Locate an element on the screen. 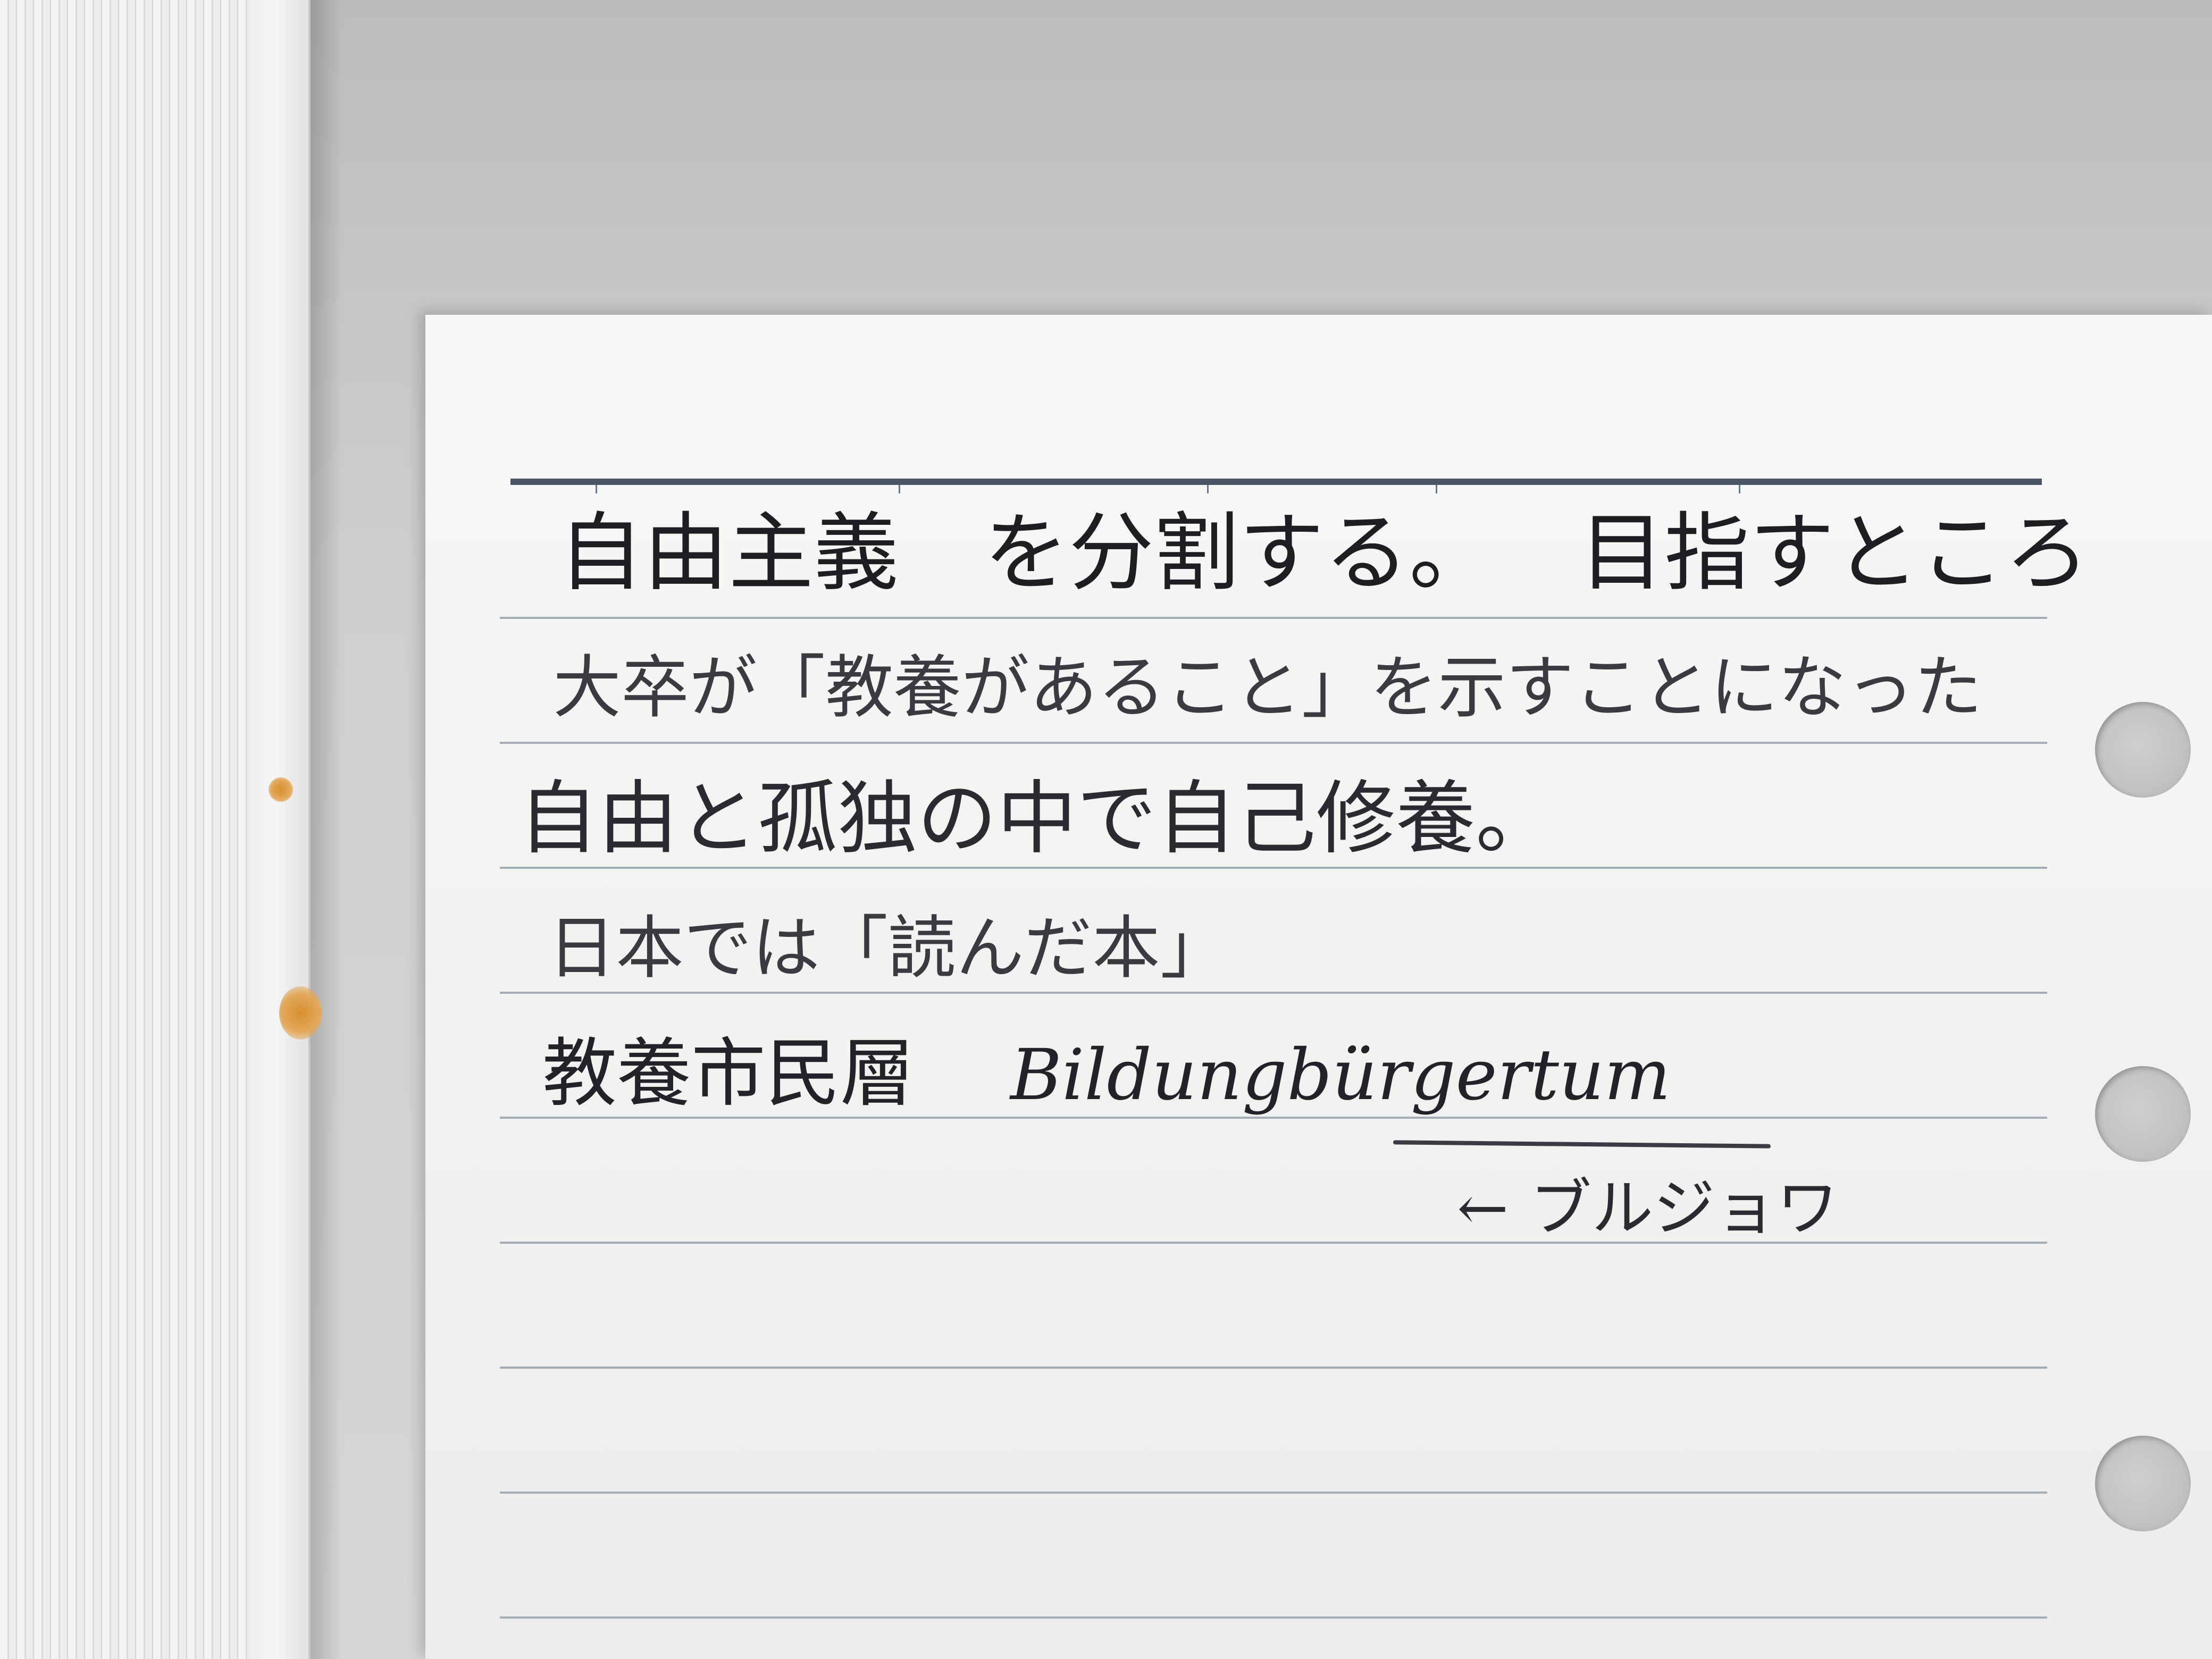  line-6-text: ブルジョワ is located at coordinates (1684, 1208).